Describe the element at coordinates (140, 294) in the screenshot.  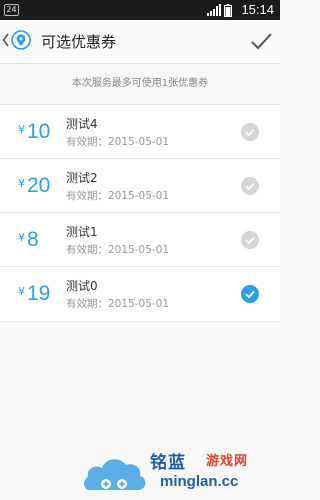
I see `coupon-item: ¥19 测试0 有效期：2015-05-01` at that location.